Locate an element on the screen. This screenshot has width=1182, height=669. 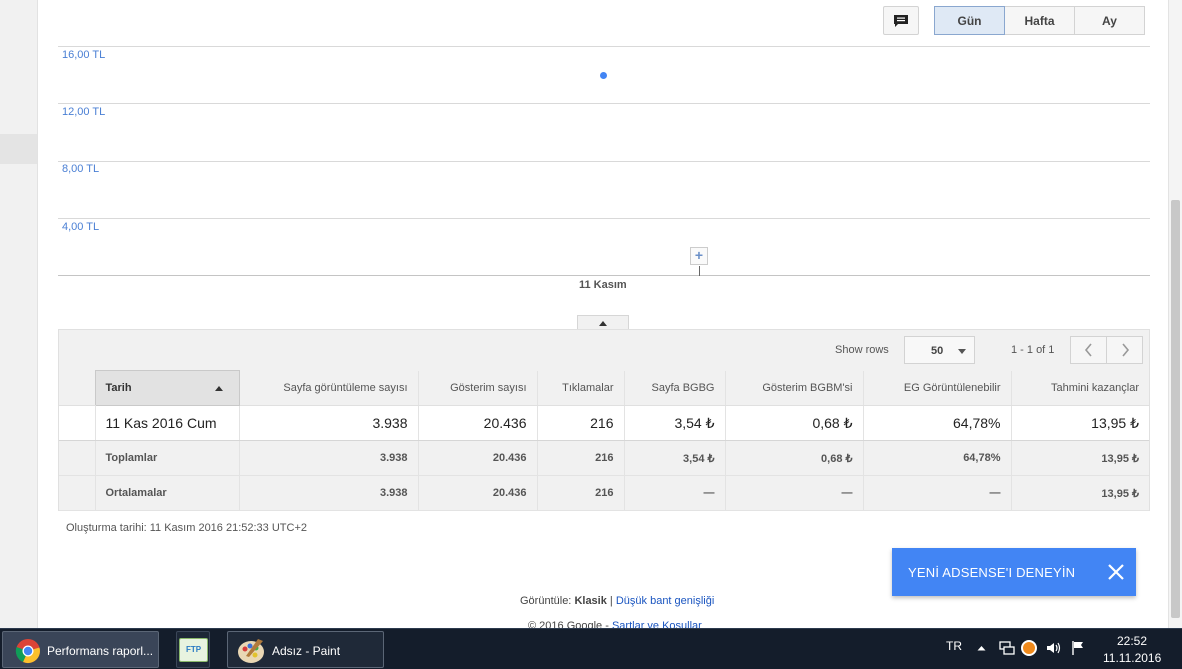
taskbar-paint-window: Adsız - Paint is located at coordinates (305, 649).